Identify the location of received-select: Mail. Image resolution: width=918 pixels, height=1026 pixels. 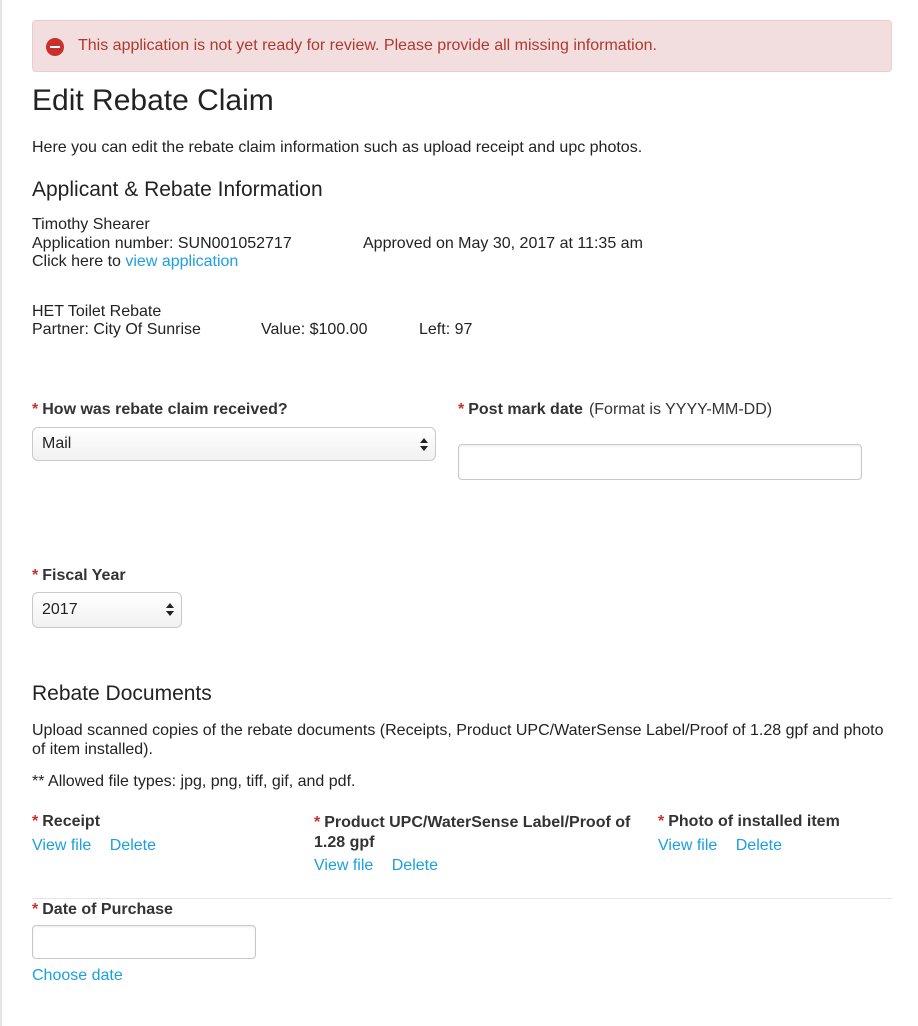
(234, 444).